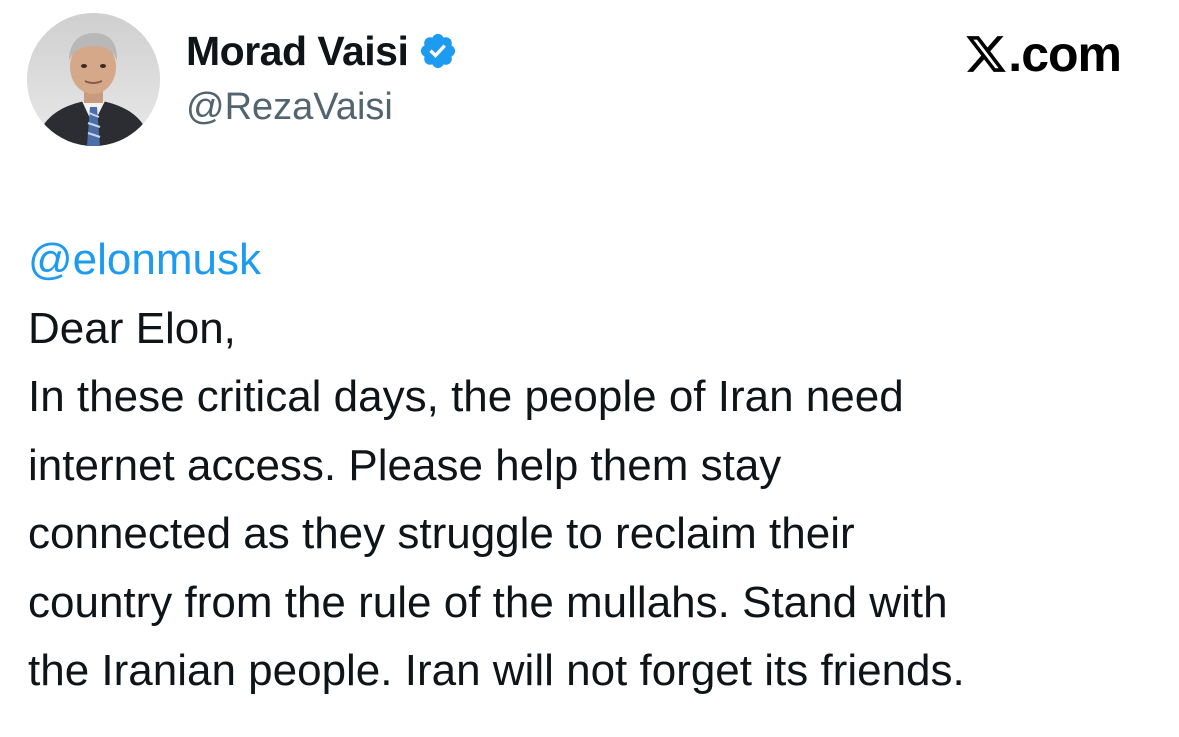 The image size is (1179, 737). What do you see at coordinates (1065, 54) in the screenshot?
I see `x-domain-suffix: .com` at bounding box center [1065, 54].